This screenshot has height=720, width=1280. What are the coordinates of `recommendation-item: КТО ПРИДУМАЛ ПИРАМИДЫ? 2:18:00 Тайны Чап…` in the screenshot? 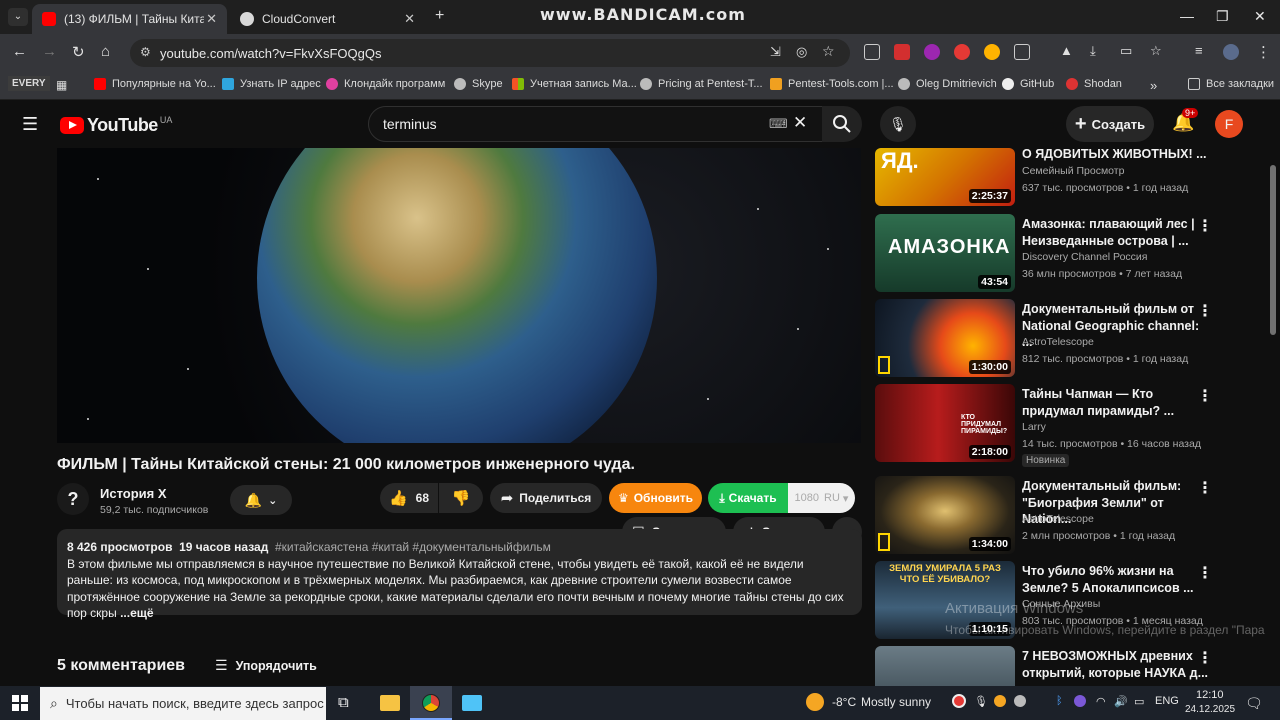 It's located at (1072, 425).